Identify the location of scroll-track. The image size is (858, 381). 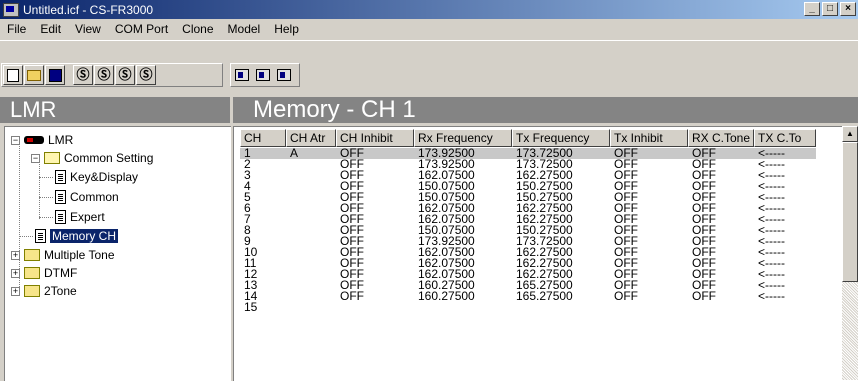
(850, 331).